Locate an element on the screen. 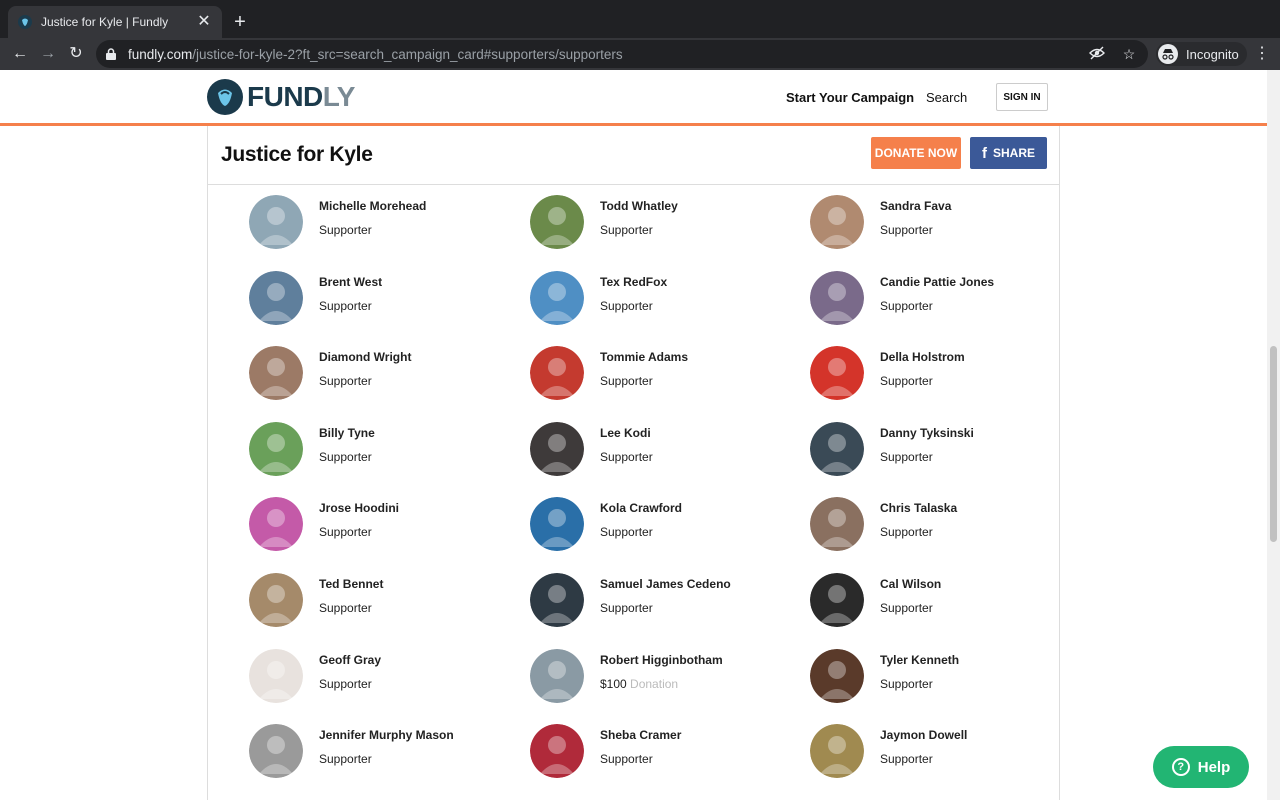 The width and height of the screenshot is (1280, 800). supporter-item: Lee Kodi Supporter is located at coordinates (665, 452).